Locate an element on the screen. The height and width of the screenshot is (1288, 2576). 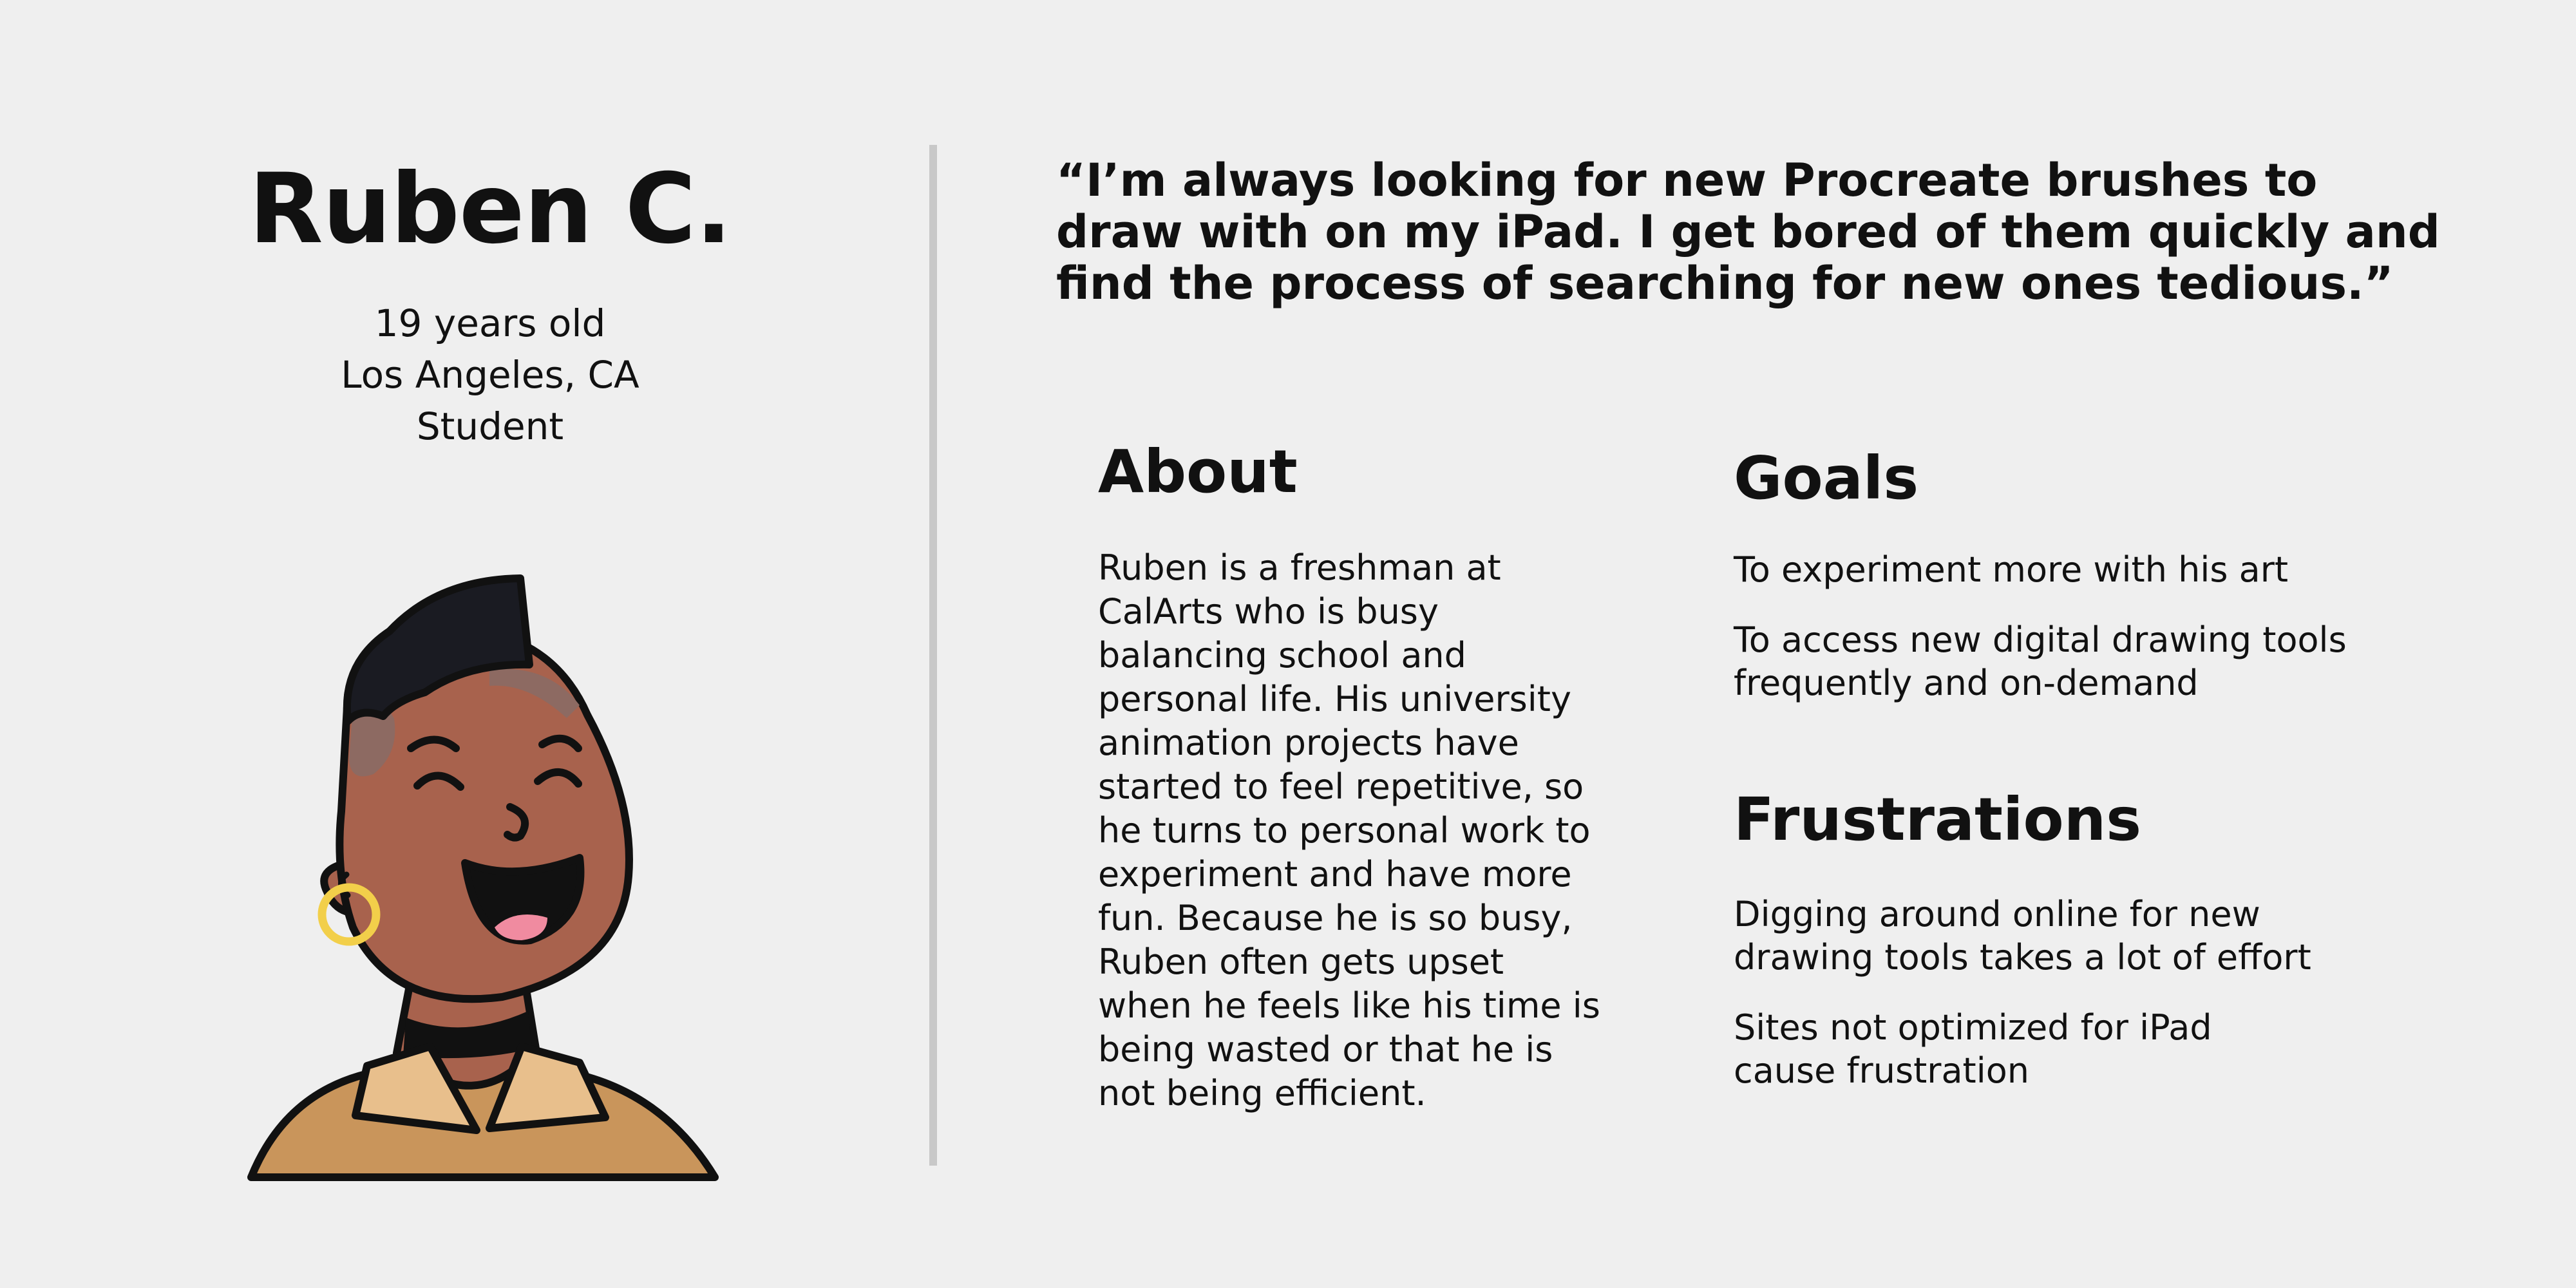
about-line: being wasted or that he is is located at coordinates (1325, 1049).